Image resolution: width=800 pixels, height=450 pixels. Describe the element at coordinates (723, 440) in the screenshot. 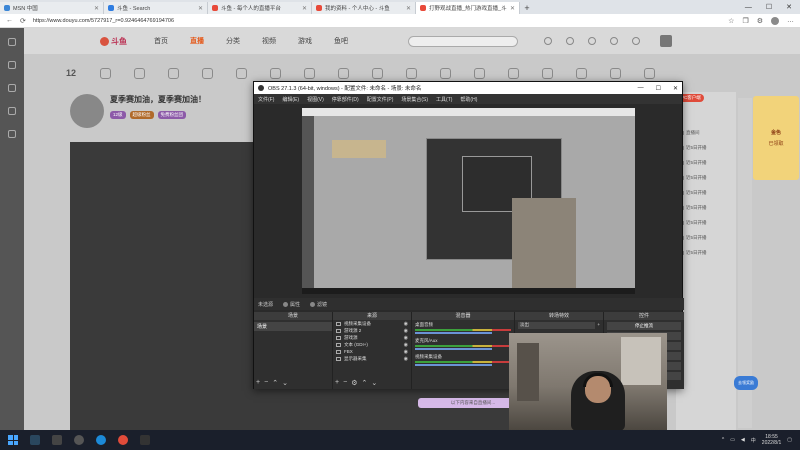

I see `tray-up-icon: ^` at that location.